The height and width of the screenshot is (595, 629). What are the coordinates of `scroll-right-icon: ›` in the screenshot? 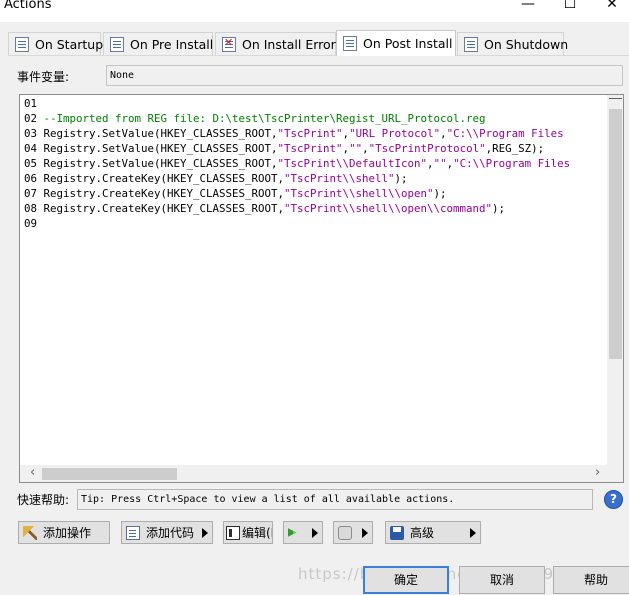 It's located at (597, 472).